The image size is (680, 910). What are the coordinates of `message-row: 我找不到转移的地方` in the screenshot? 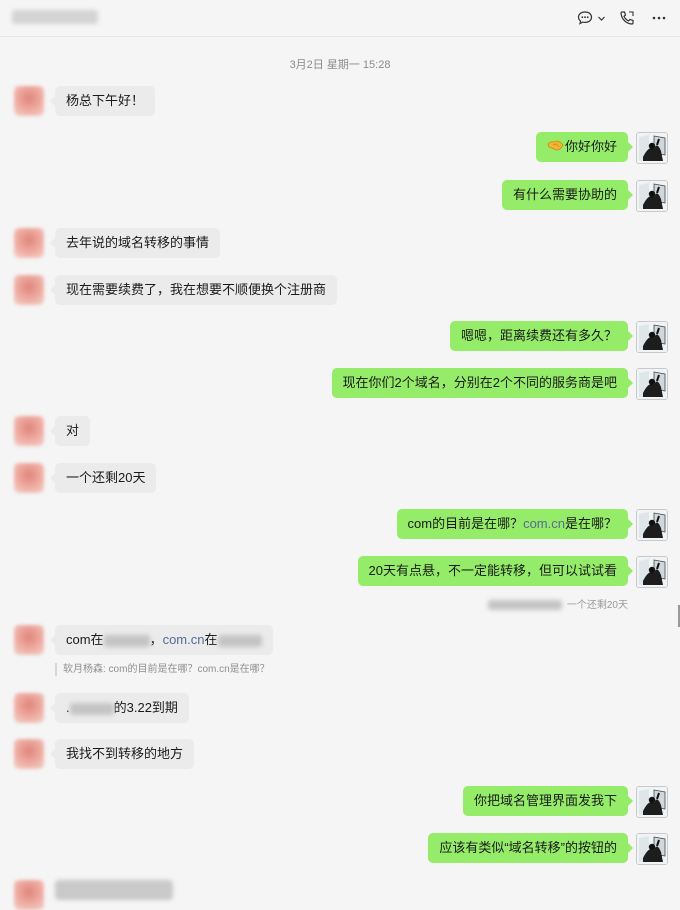 It's located at (340, 756).